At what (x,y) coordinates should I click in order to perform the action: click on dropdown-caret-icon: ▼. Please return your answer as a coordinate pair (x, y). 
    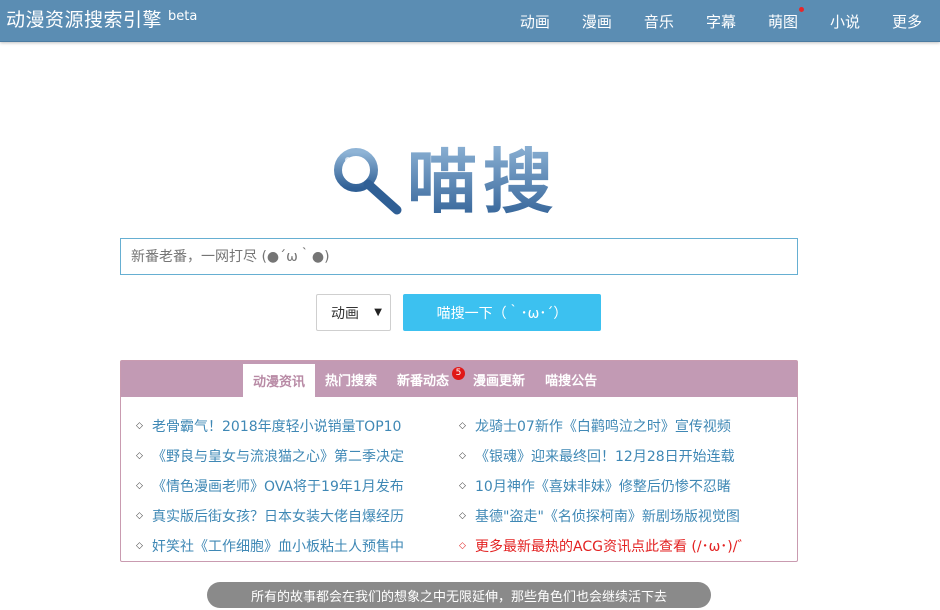
    Looking at the image, I should click on (378, 312).